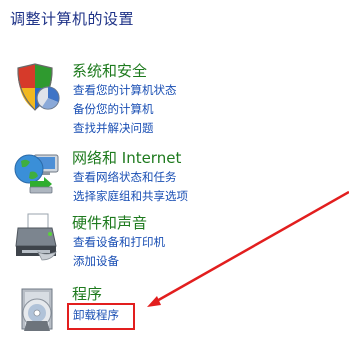 This screenshot has width=349, height=354. Describe the element at coordinates (37, 88) in the screenshot. I see `shield-security-icon` at that location.